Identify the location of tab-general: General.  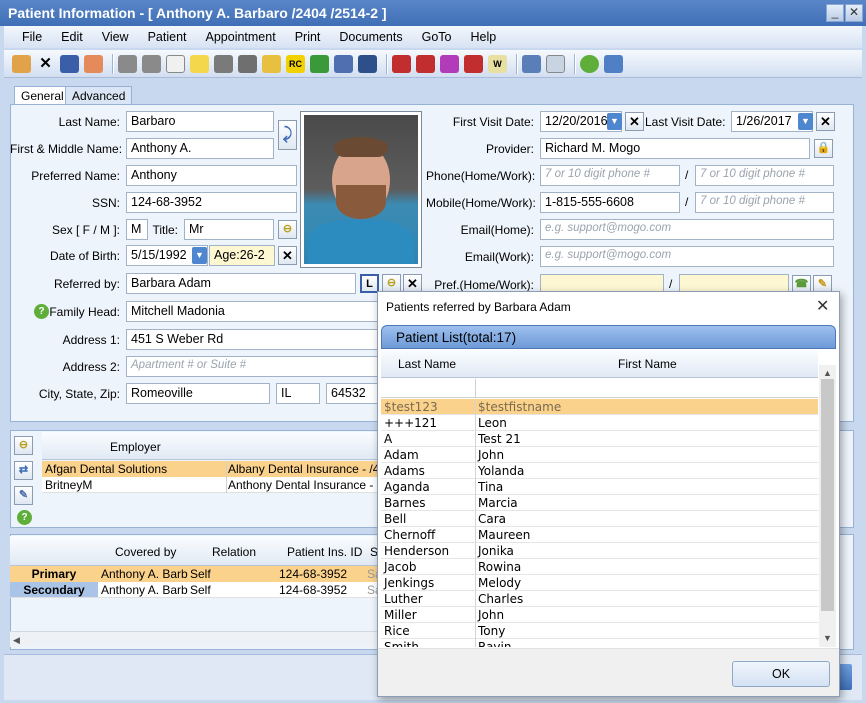
(42, 95).